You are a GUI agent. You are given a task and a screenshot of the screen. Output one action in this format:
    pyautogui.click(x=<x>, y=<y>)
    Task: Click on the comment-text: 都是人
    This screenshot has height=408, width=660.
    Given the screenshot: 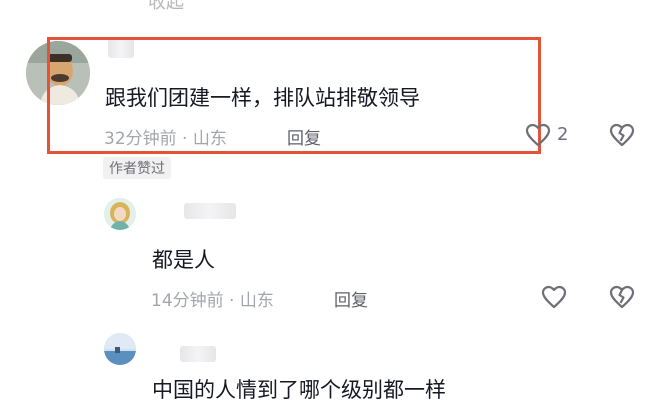 What is the action you would take?
    pyautogui.click(x=183, y=260)
    